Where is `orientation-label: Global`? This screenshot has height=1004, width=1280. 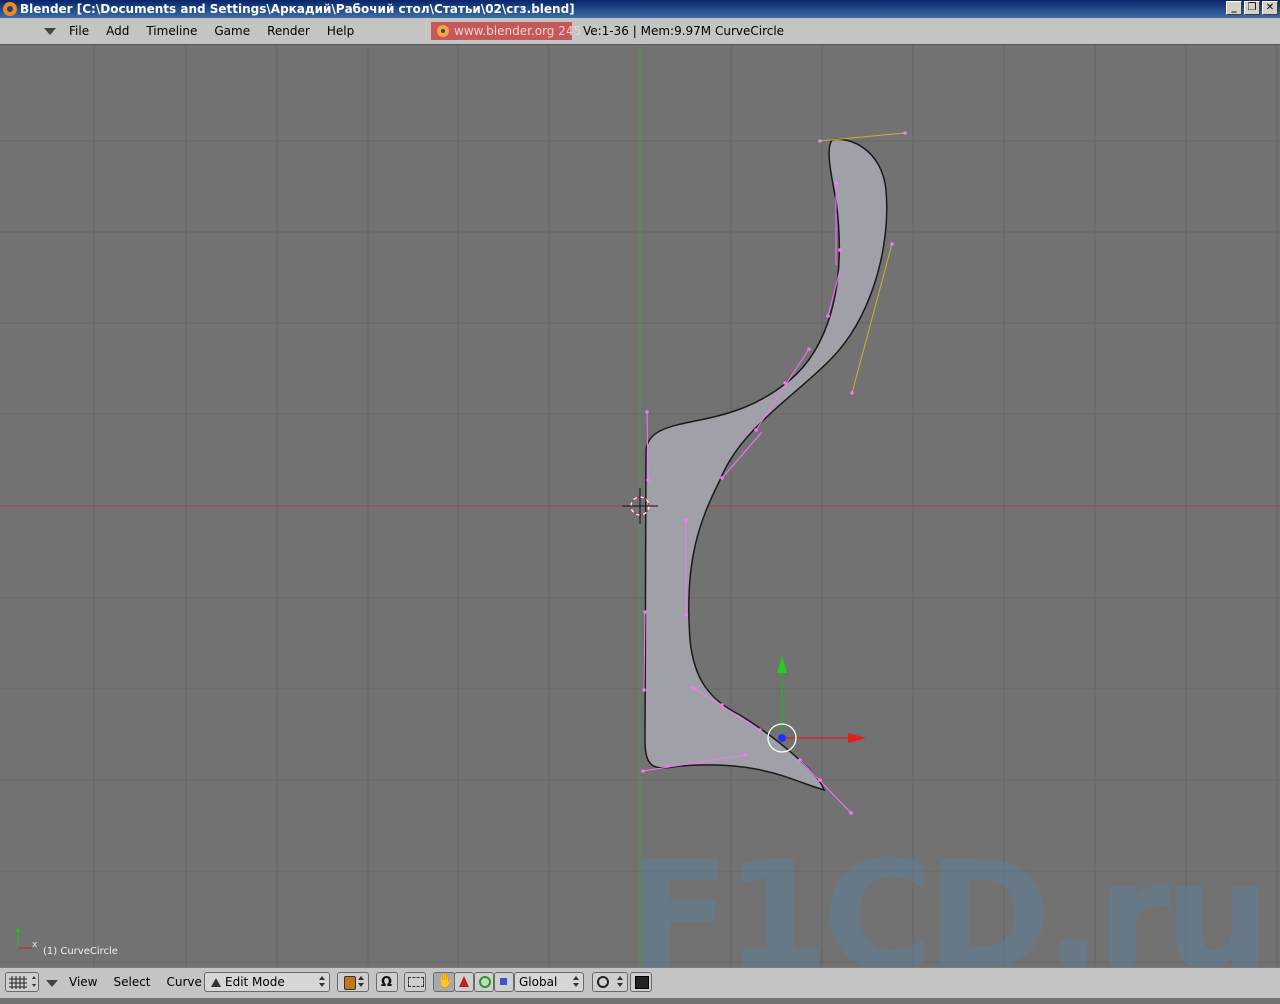
orientation-label: Global is located at coordinates (538, 982).